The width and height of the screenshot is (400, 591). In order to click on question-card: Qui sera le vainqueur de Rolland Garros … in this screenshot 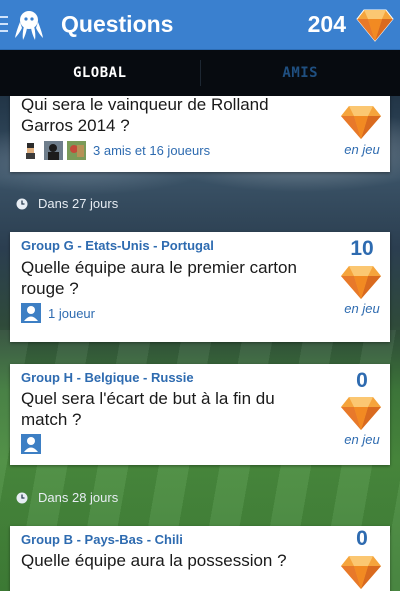, I will do `click(200, 134)`.